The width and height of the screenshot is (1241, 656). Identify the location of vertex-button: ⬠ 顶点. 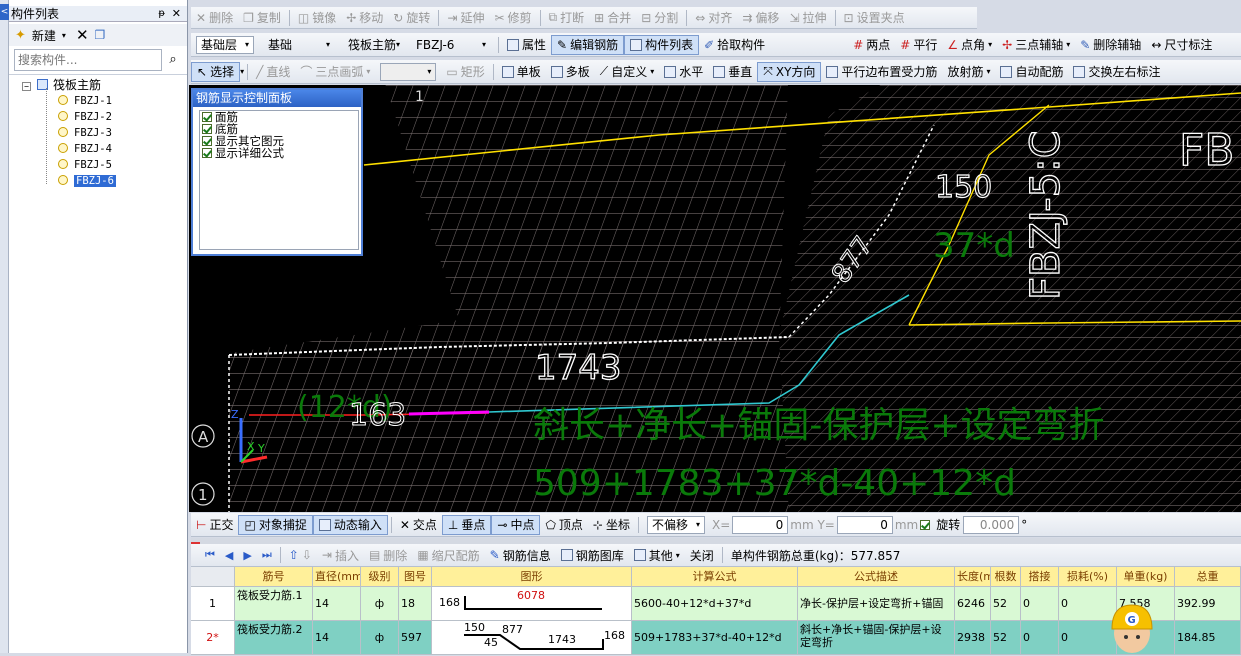
(563, 524).